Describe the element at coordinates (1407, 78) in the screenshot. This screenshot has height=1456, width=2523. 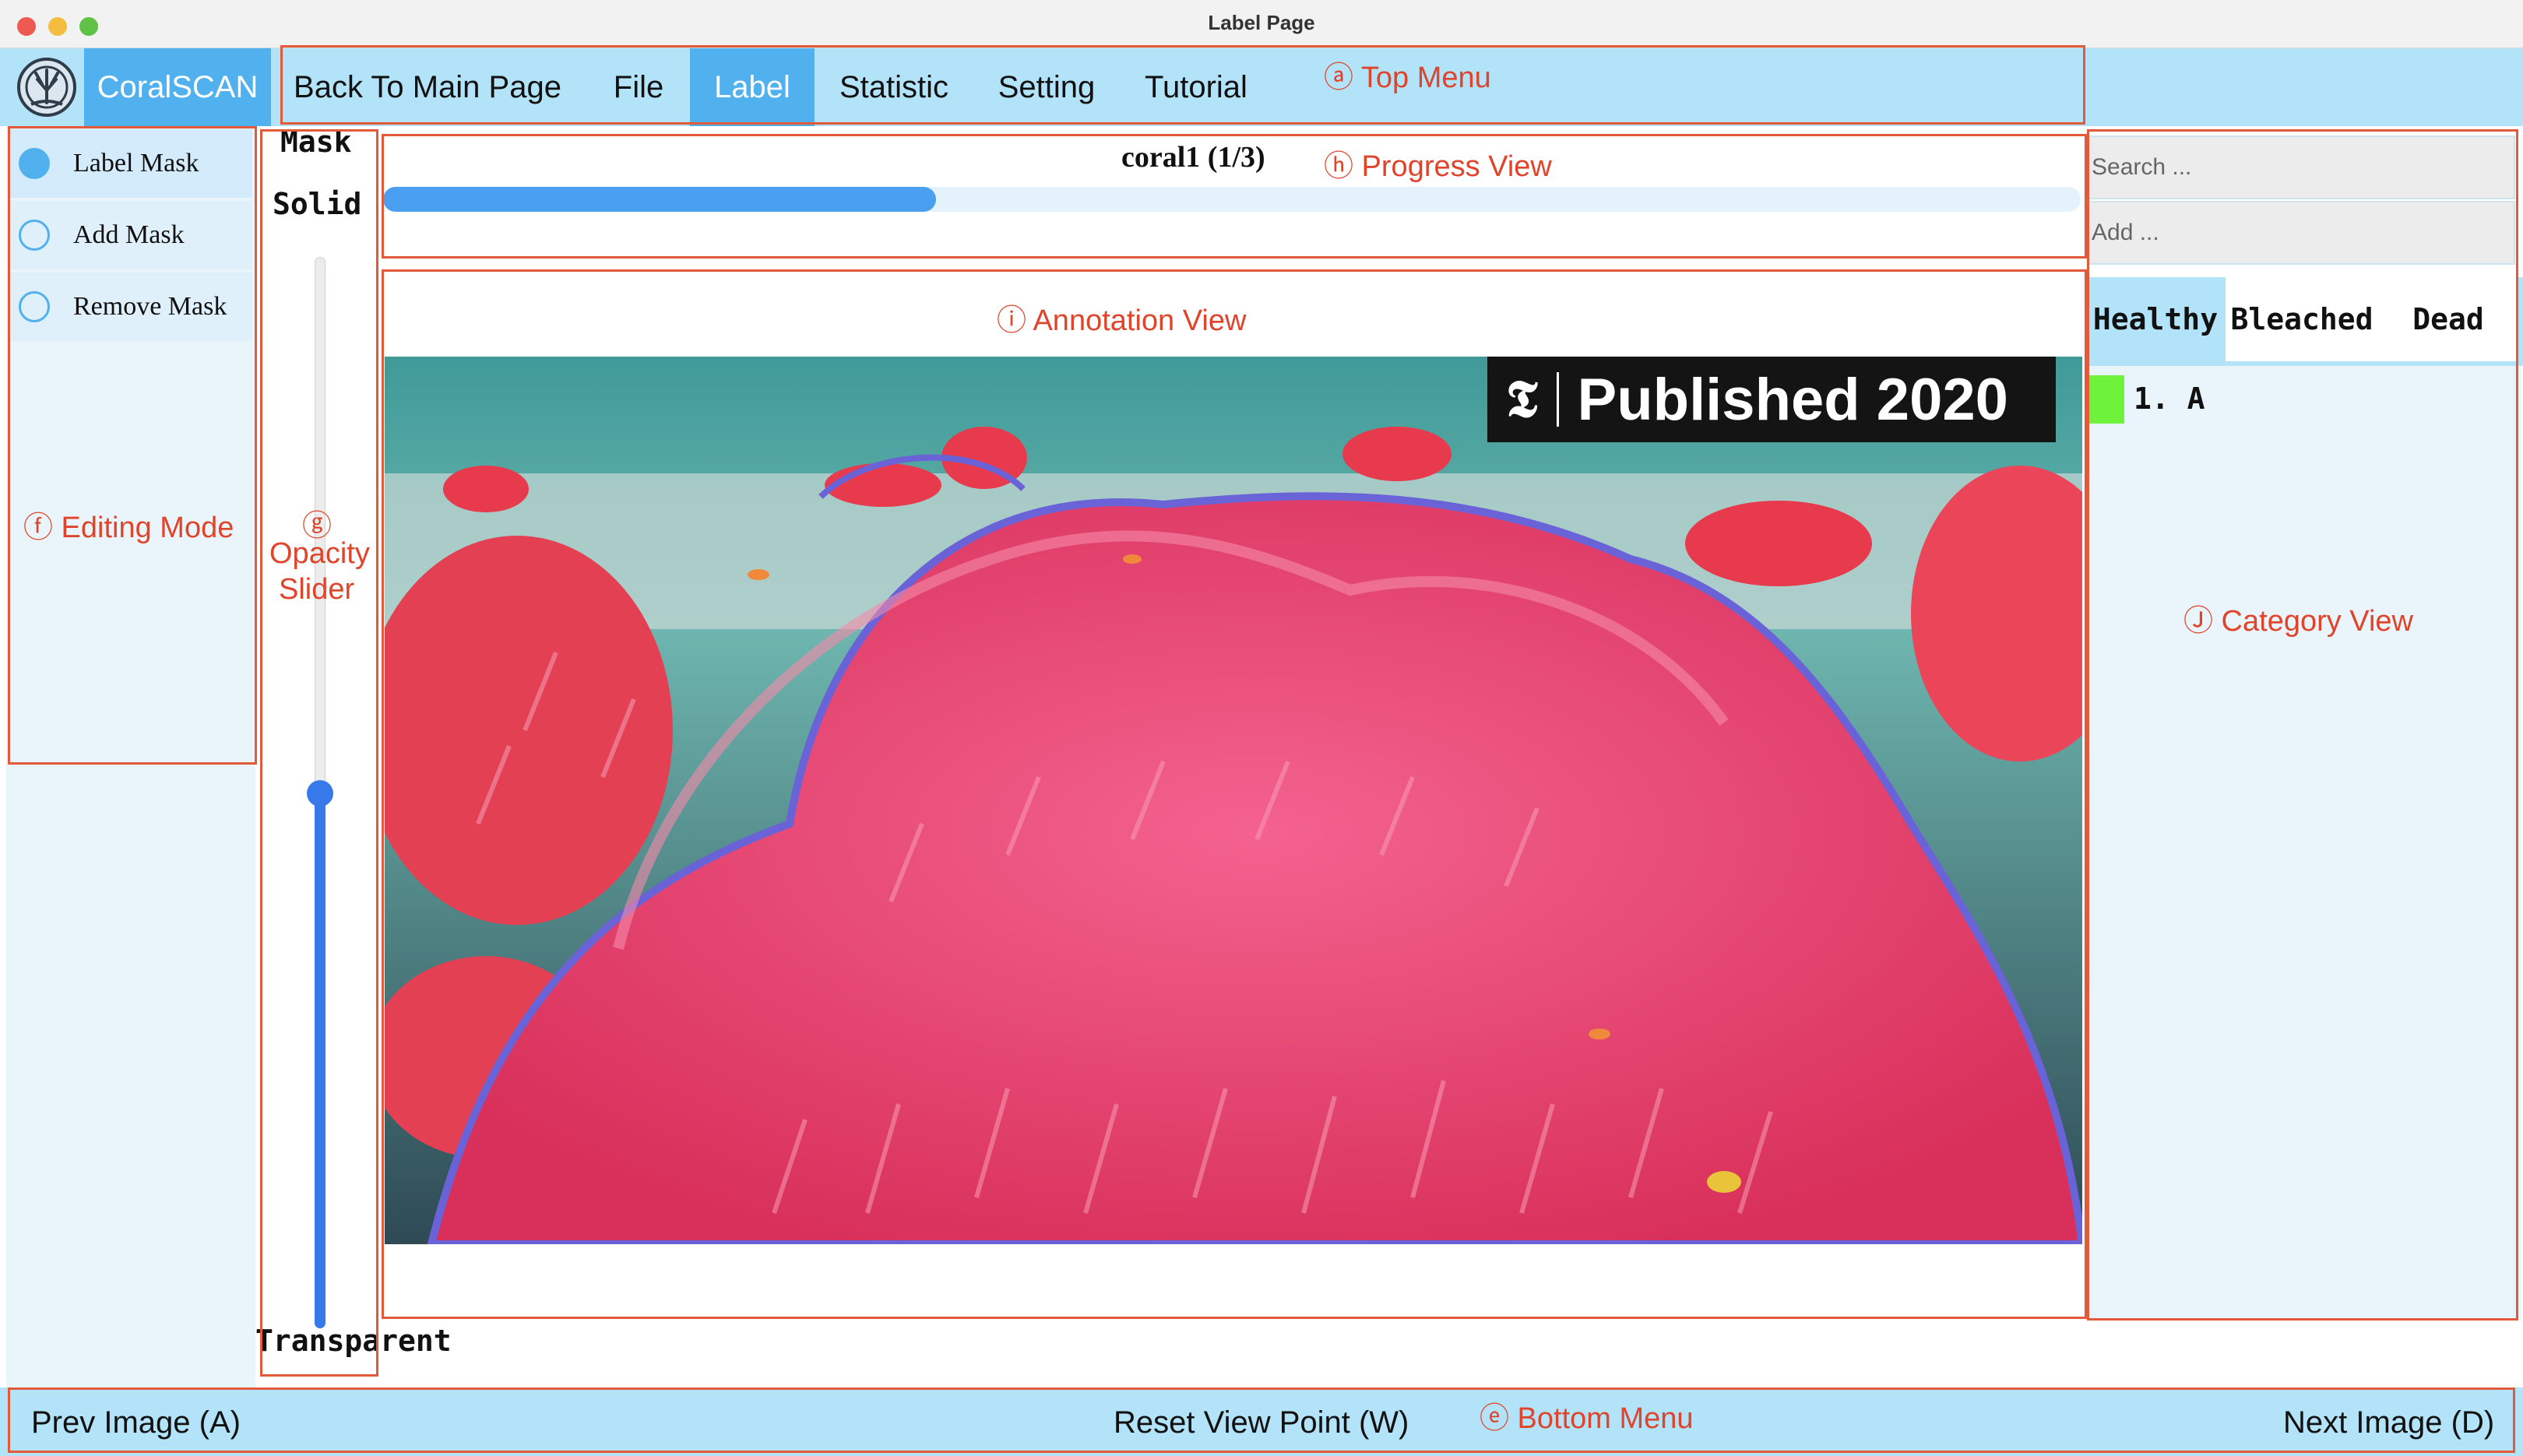
I see `annotation-label-a: ⓐ Top Menu` at that location.